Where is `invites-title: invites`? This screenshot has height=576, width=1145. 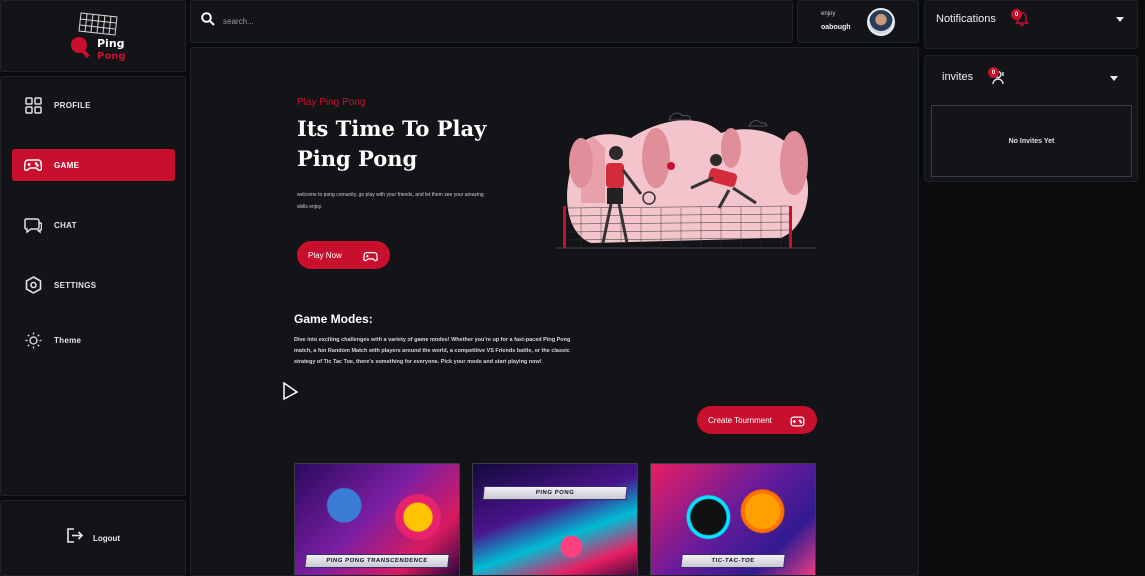 invites-title: invites is located at coordinates (958, 77).